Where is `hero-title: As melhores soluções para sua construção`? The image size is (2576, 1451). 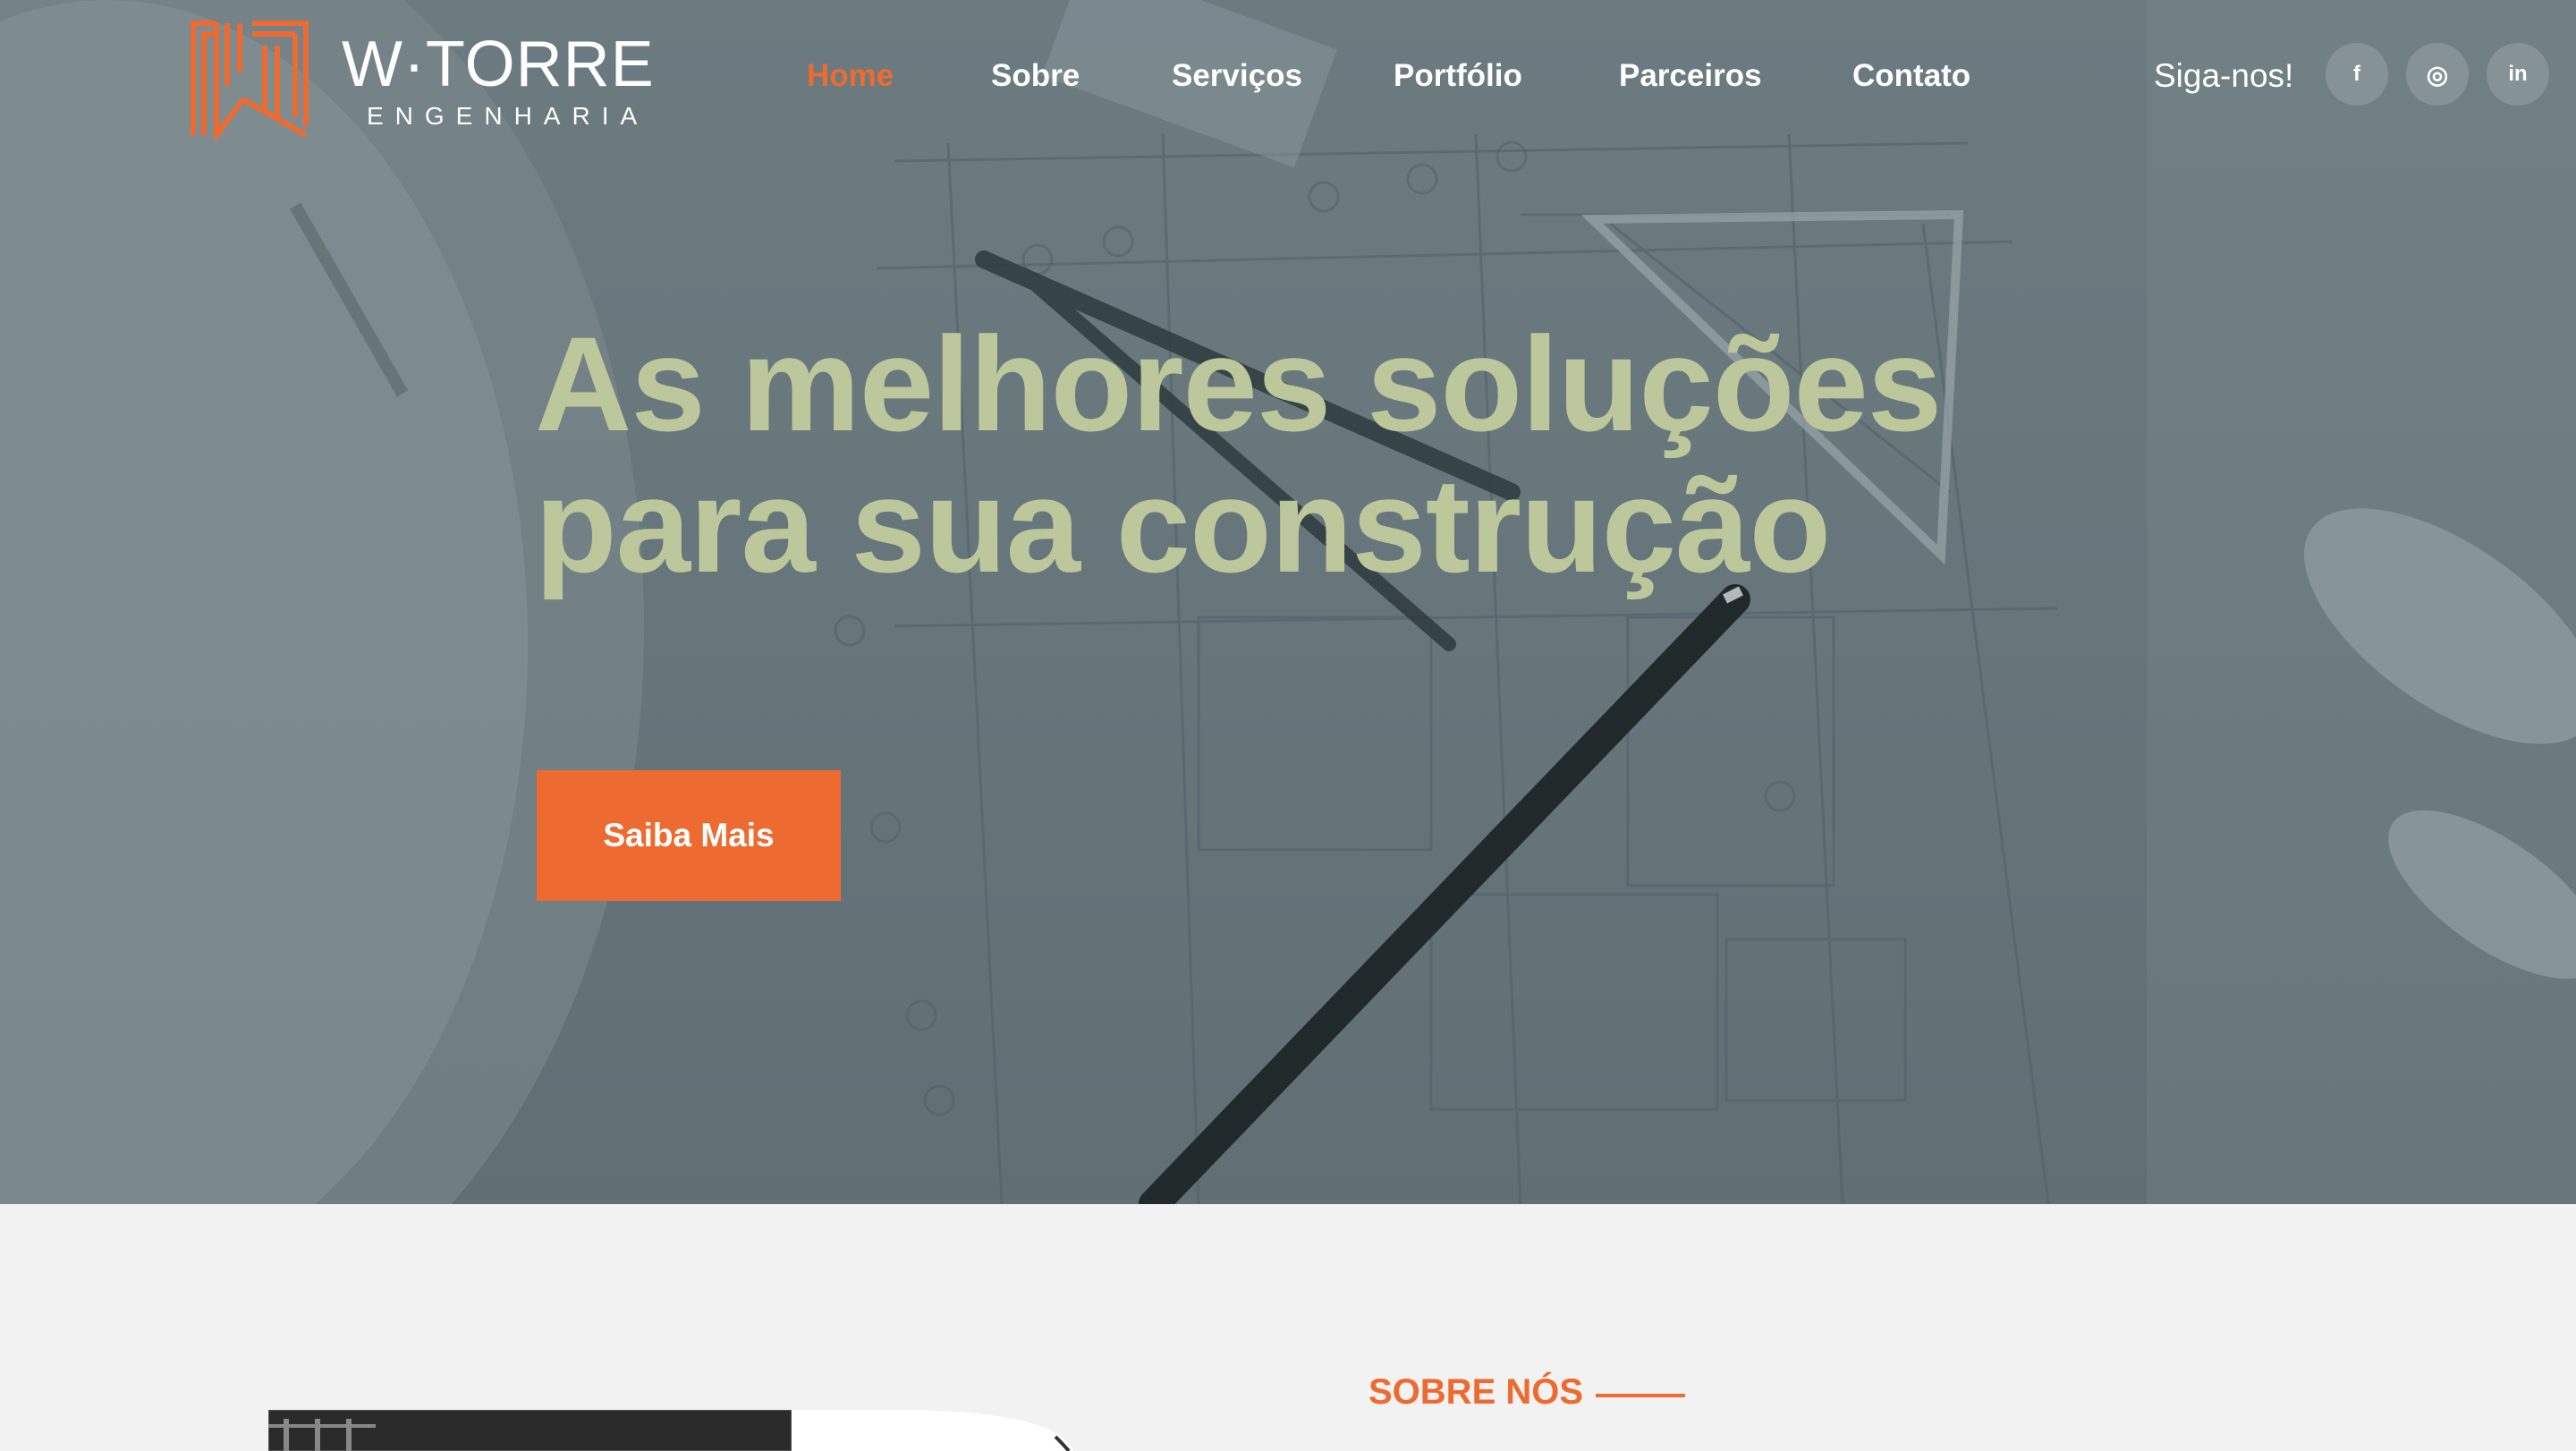
hero-title: As melhores soluções para sua construção is located at coordinates (1250, 454).